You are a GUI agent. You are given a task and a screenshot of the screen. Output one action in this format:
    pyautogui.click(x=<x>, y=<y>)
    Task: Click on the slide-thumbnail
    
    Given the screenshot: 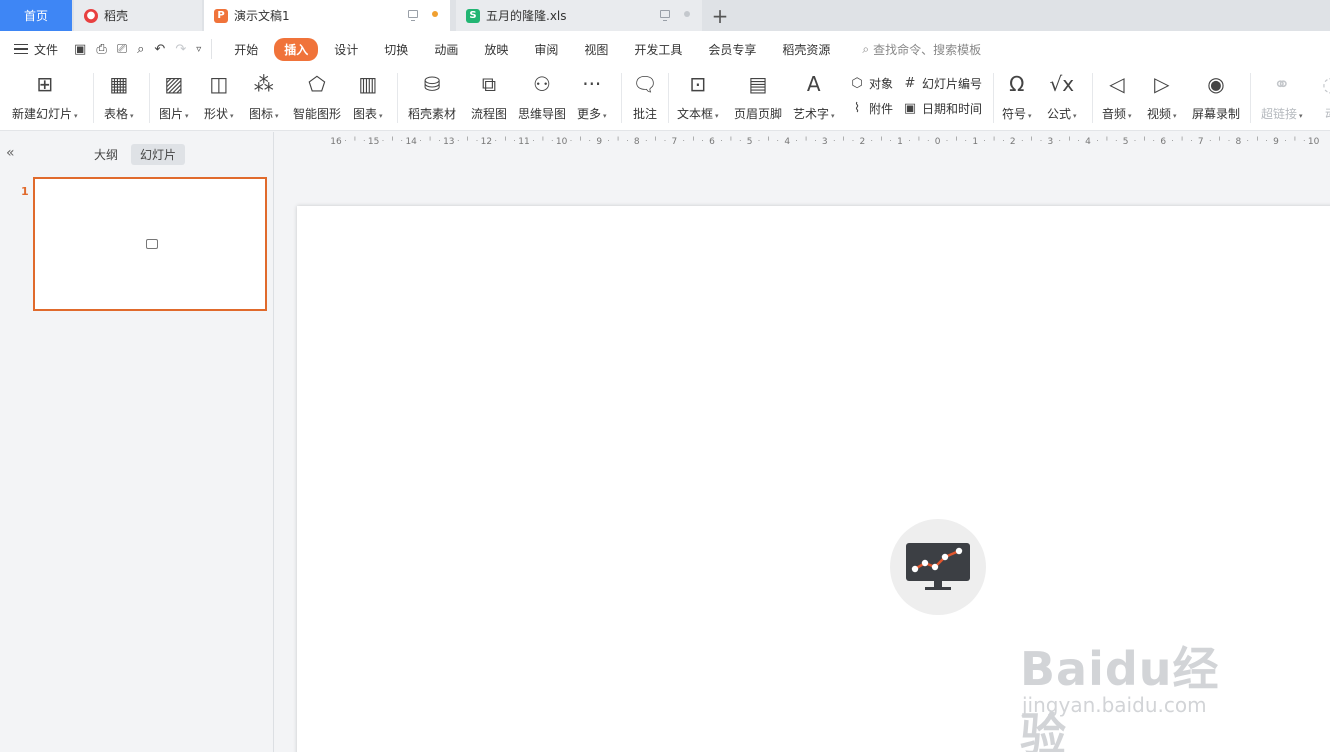 What is the action you would take?
    pyautogui.click(x=150, y=244)
    